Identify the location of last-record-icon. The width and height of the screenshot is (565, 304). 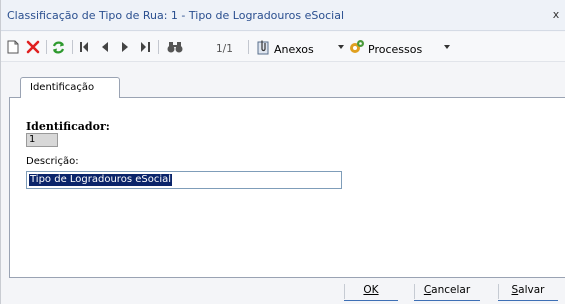
(145, 47).